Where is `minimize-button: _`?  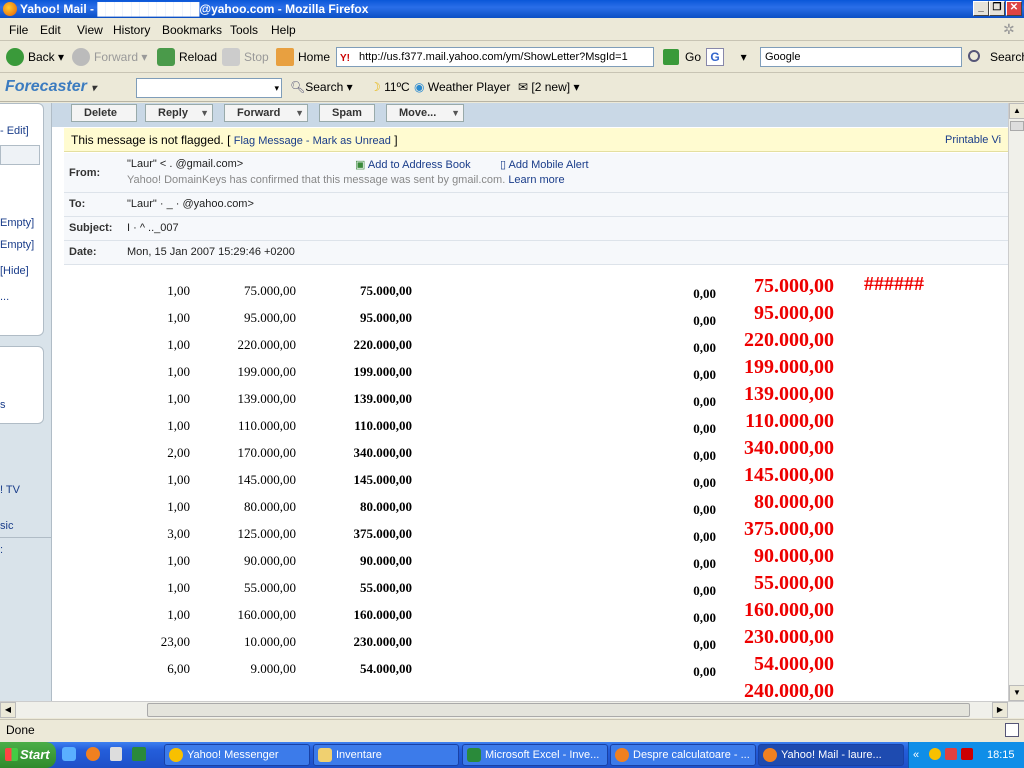
minimize-button: _ is located at coordinates (981, 8).